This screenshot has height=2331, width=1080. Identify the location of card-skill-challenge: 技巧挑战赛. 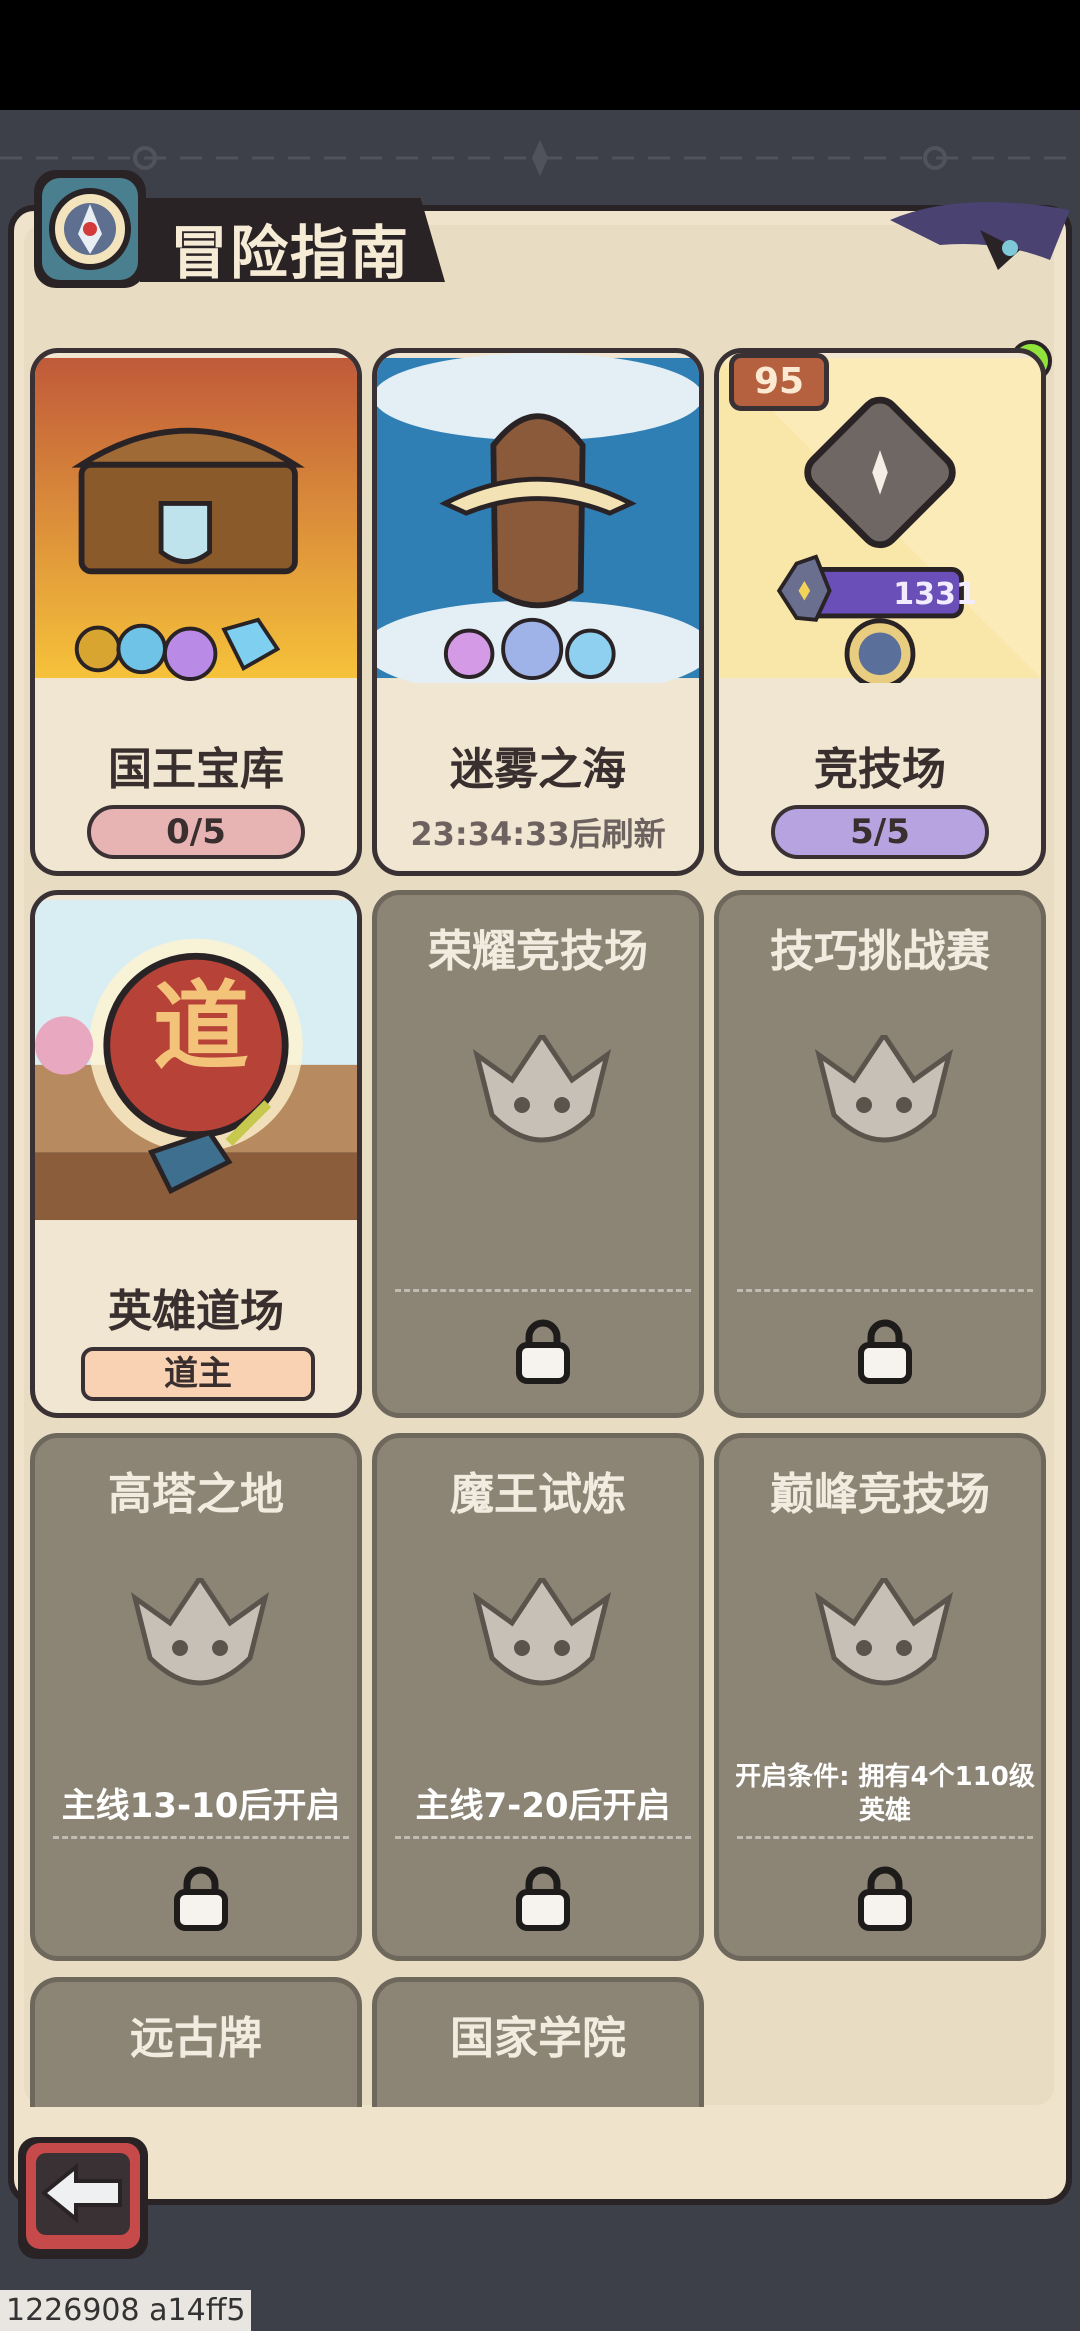
(880, 1154).